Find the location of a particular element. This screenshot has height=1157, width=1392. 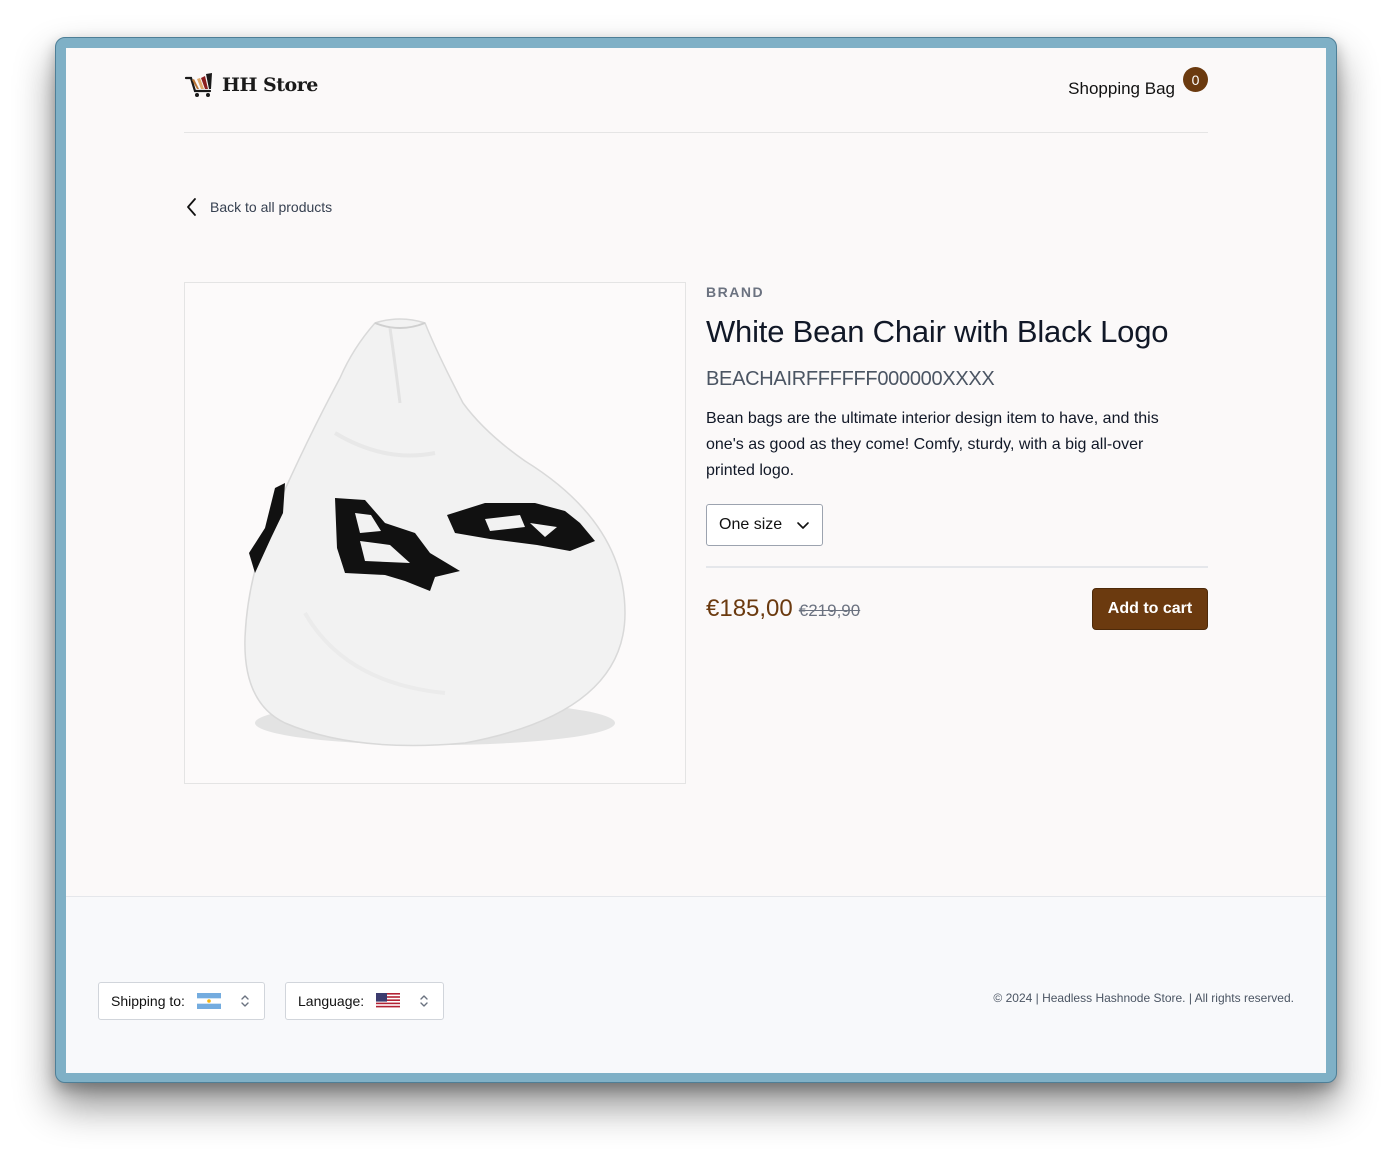

product-sku: BEACHAIRFFFFFF000000XXXX is located at coordinates (850, 379).